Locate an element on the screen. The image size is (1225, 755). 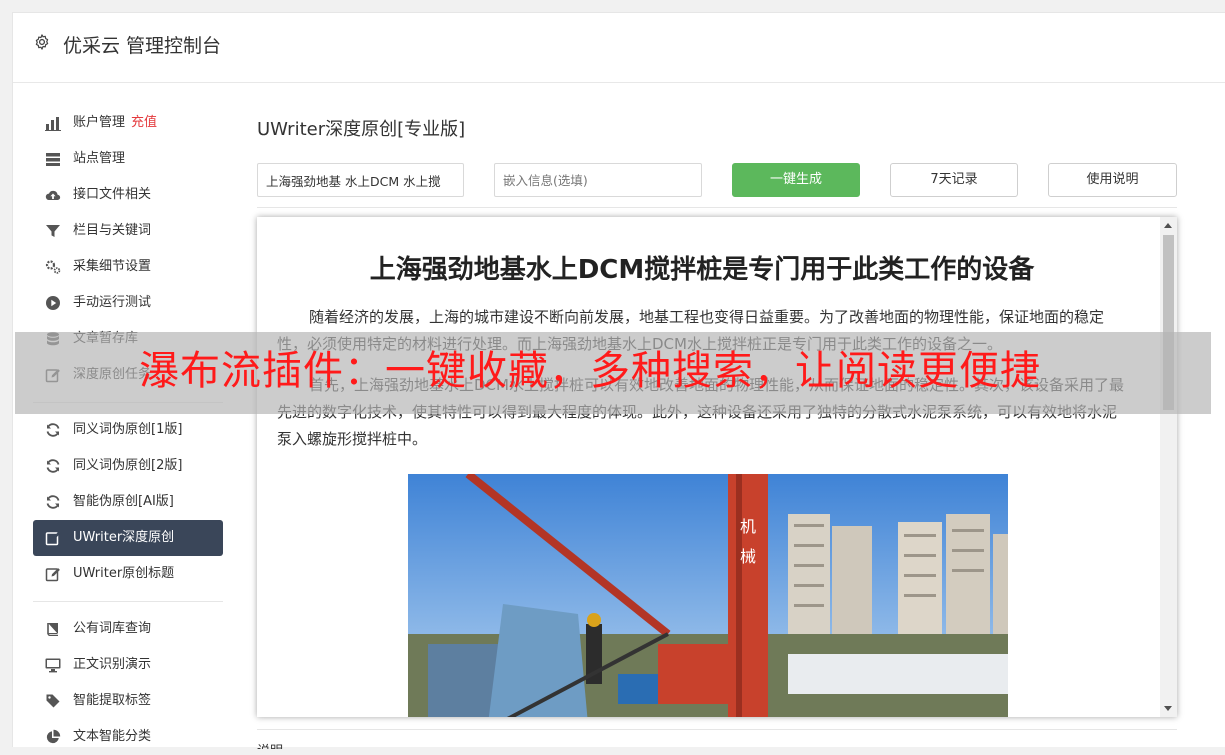
photo-sign-char: 械 is located at coordinates (748, 556).